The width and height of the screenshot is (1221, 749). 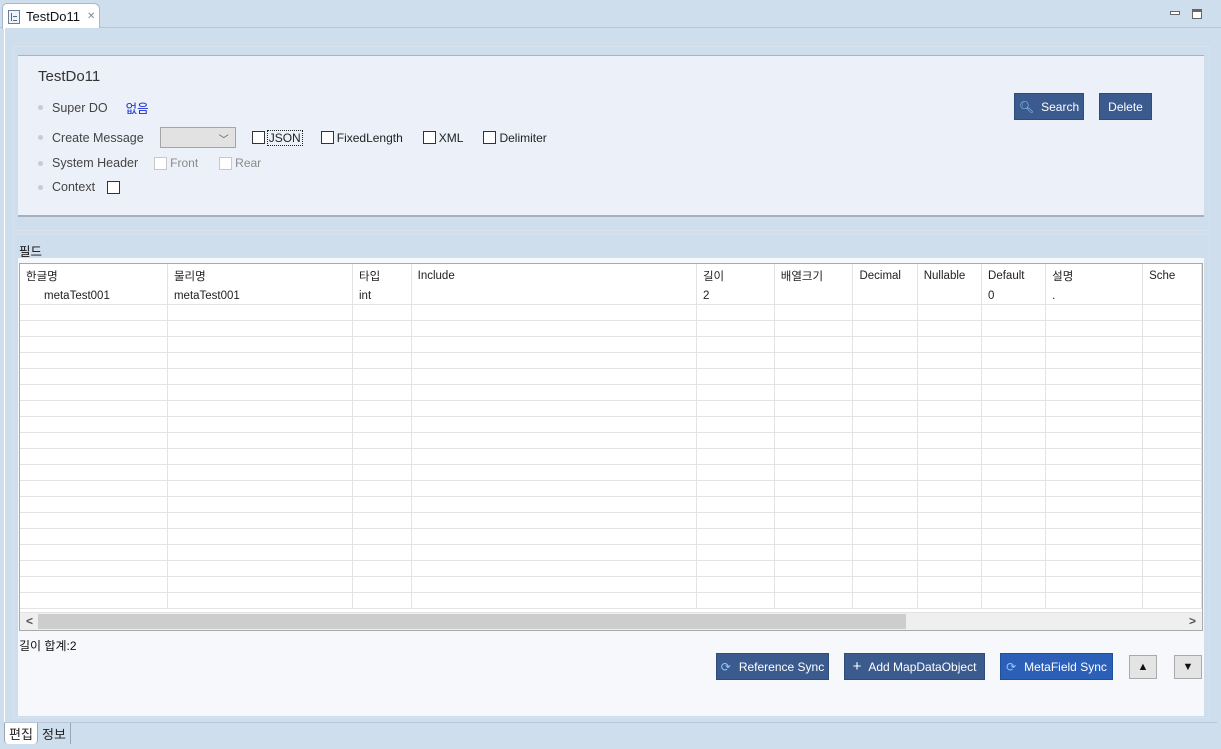 I want to click on rear-checkbox: Rear, so click(x=240, y=163).